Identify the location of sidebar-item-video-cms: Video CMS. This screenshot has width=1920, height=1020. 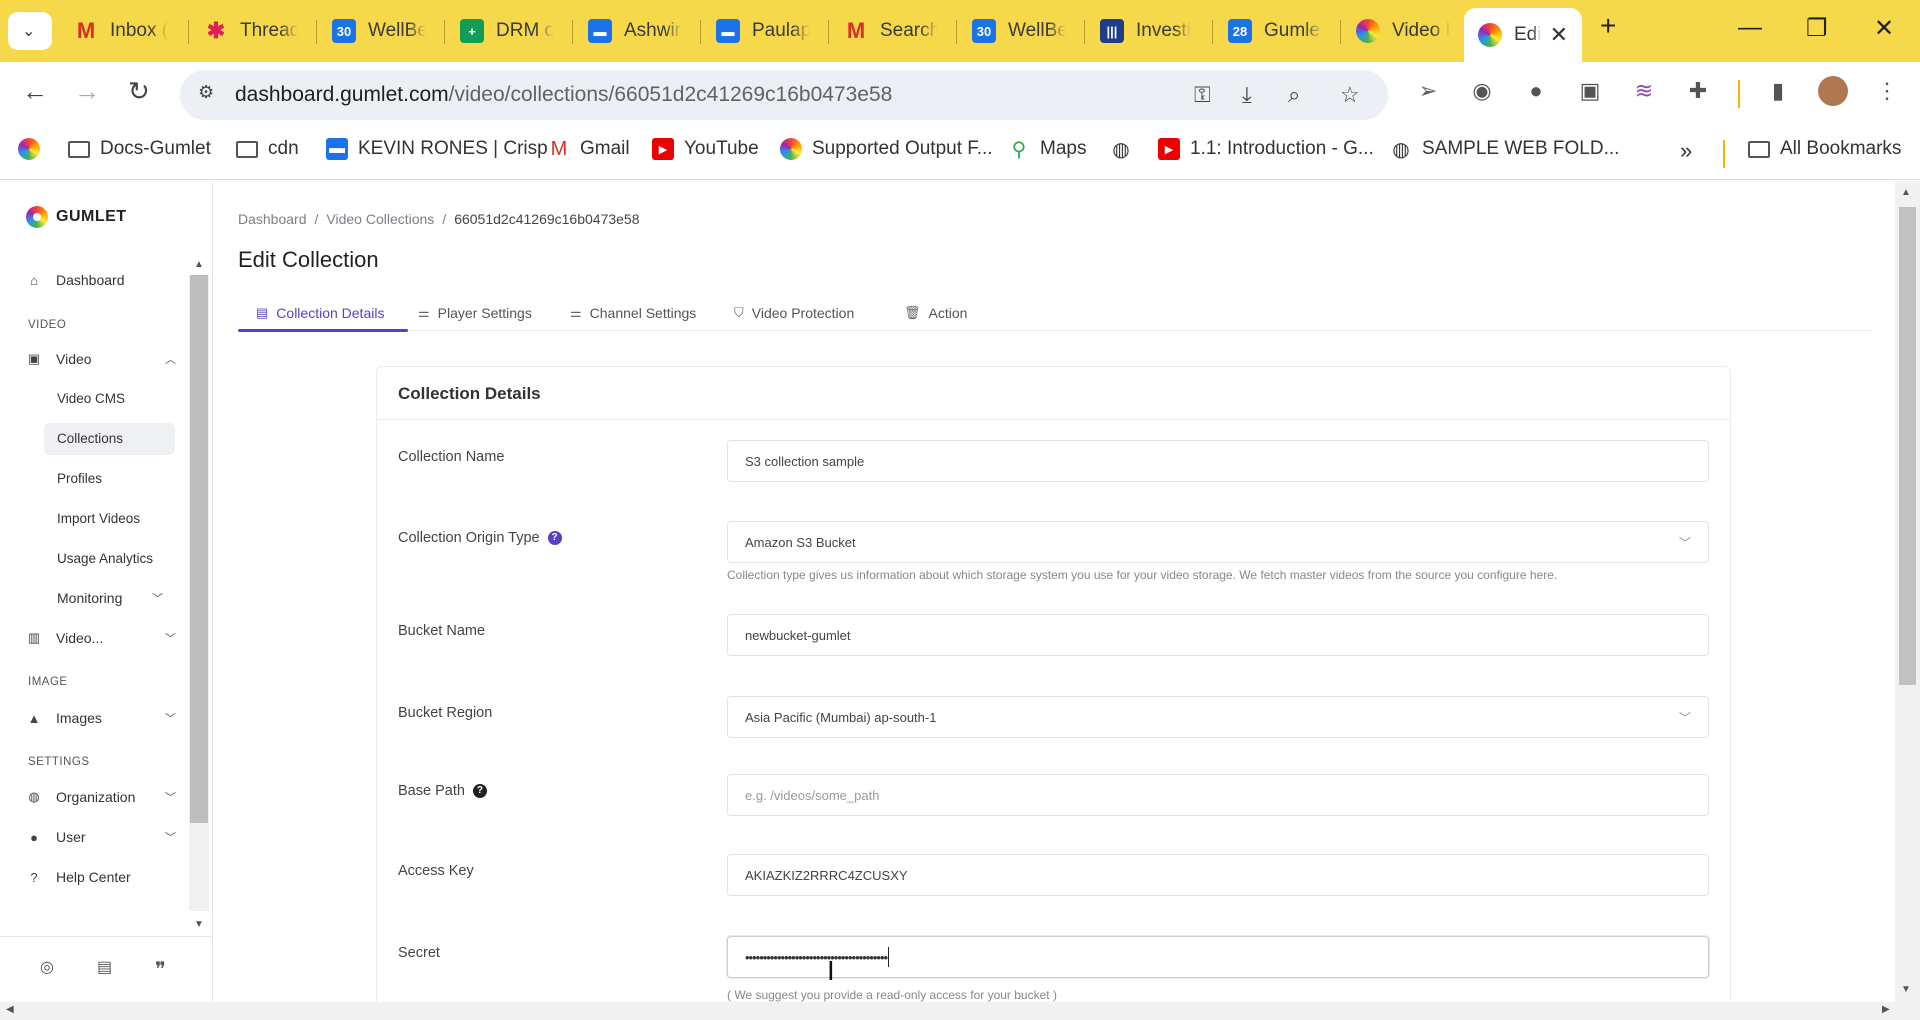
(91, 398).